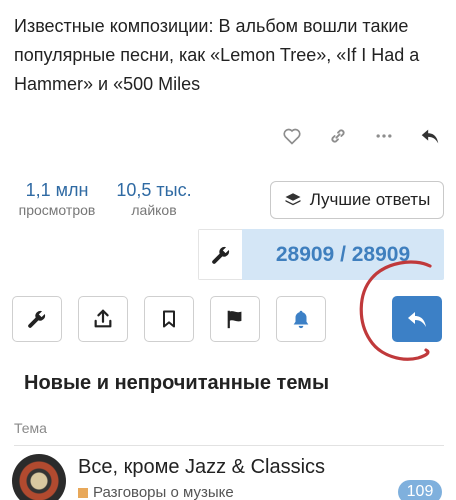 The width and height of the screenshot is (456, 500). I want to click on share-button, so click(103, 319).